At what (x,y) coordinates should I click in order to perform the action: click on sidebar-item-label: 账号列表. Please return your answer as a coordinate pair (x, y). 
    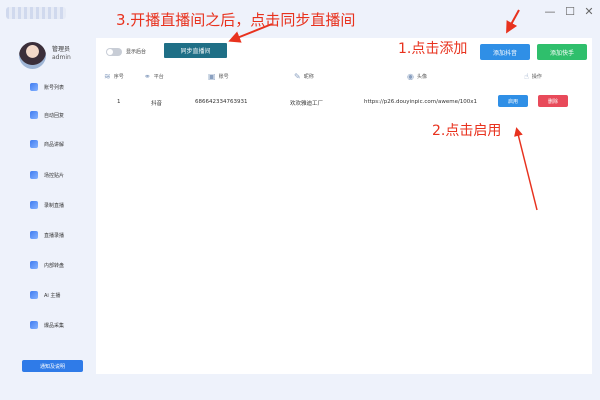
    Looking at the image, I should click on (54, 87).